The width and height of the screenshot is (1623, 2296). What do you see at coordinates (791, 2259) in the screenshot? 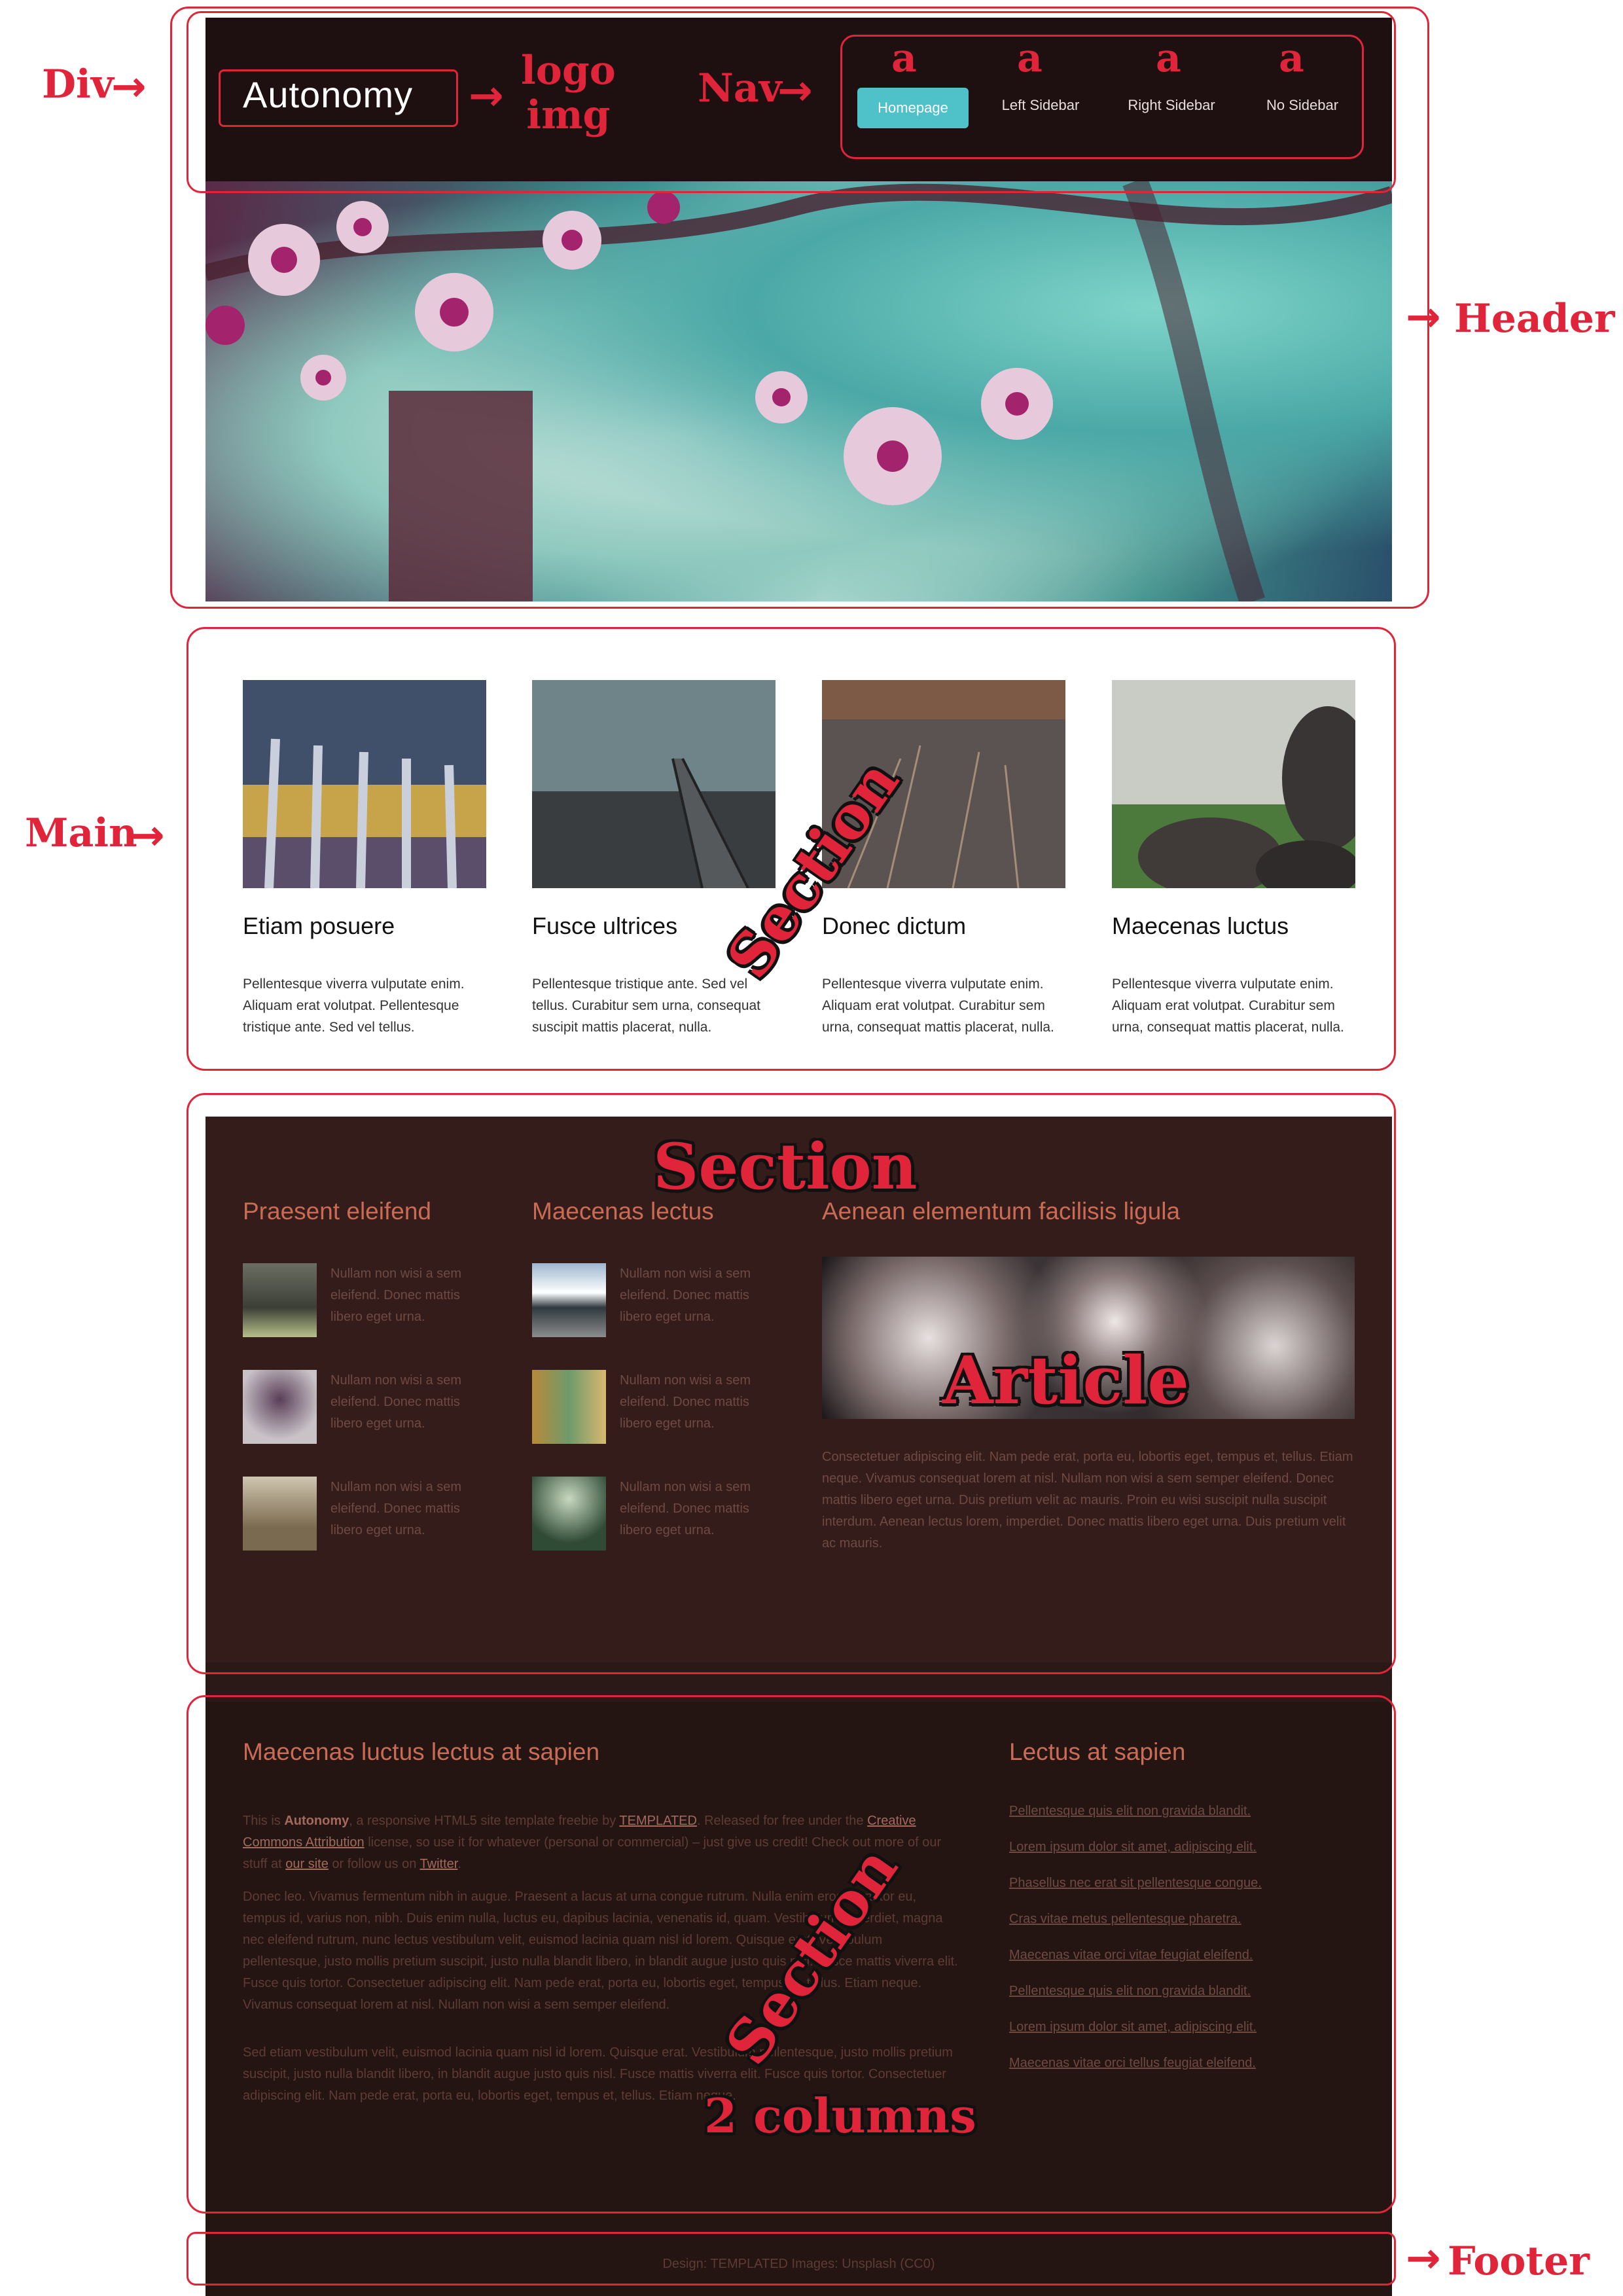
I see `footer-outline` at bounding box center [791, 2259].